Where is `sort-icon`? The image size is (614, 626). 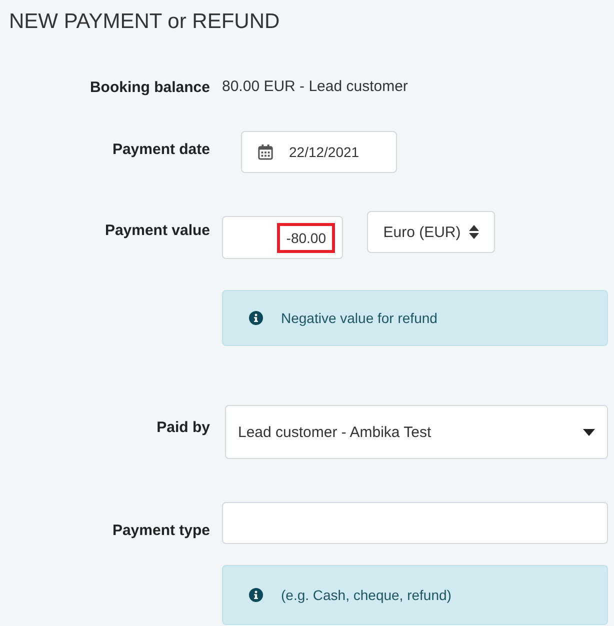 sort-icon is located at coordinates (473, 232).